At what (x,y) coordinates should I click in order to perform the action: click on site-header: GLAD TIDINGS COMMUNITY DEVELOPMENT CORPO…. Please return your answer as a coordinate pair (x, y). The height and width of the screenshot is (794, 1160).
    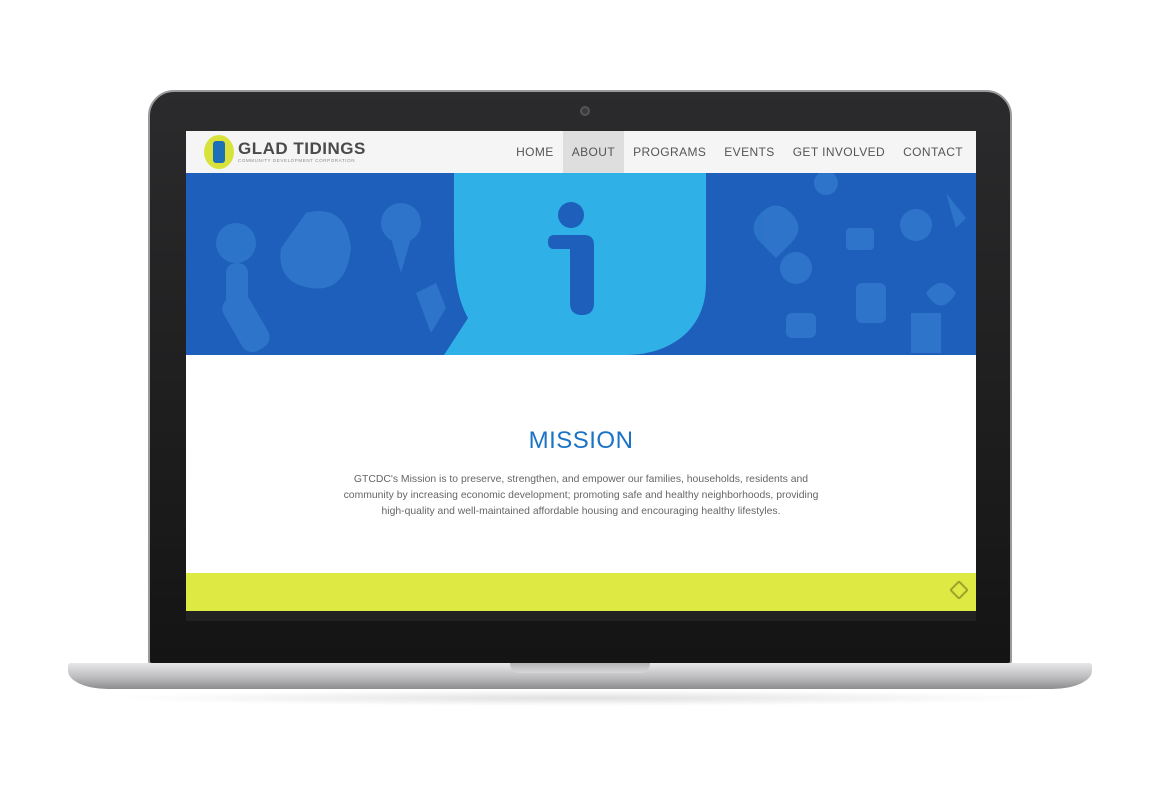
    Looking at the image, I should click on (581, 152).